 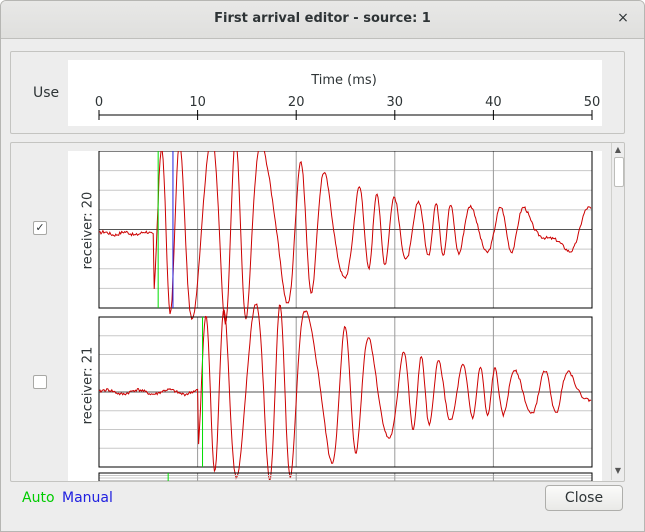 What do you see at coordinates (40, 228) in the screenshot?
I see `use-checkbox-receiver-20: ✓` at bounding box center [40, 228].